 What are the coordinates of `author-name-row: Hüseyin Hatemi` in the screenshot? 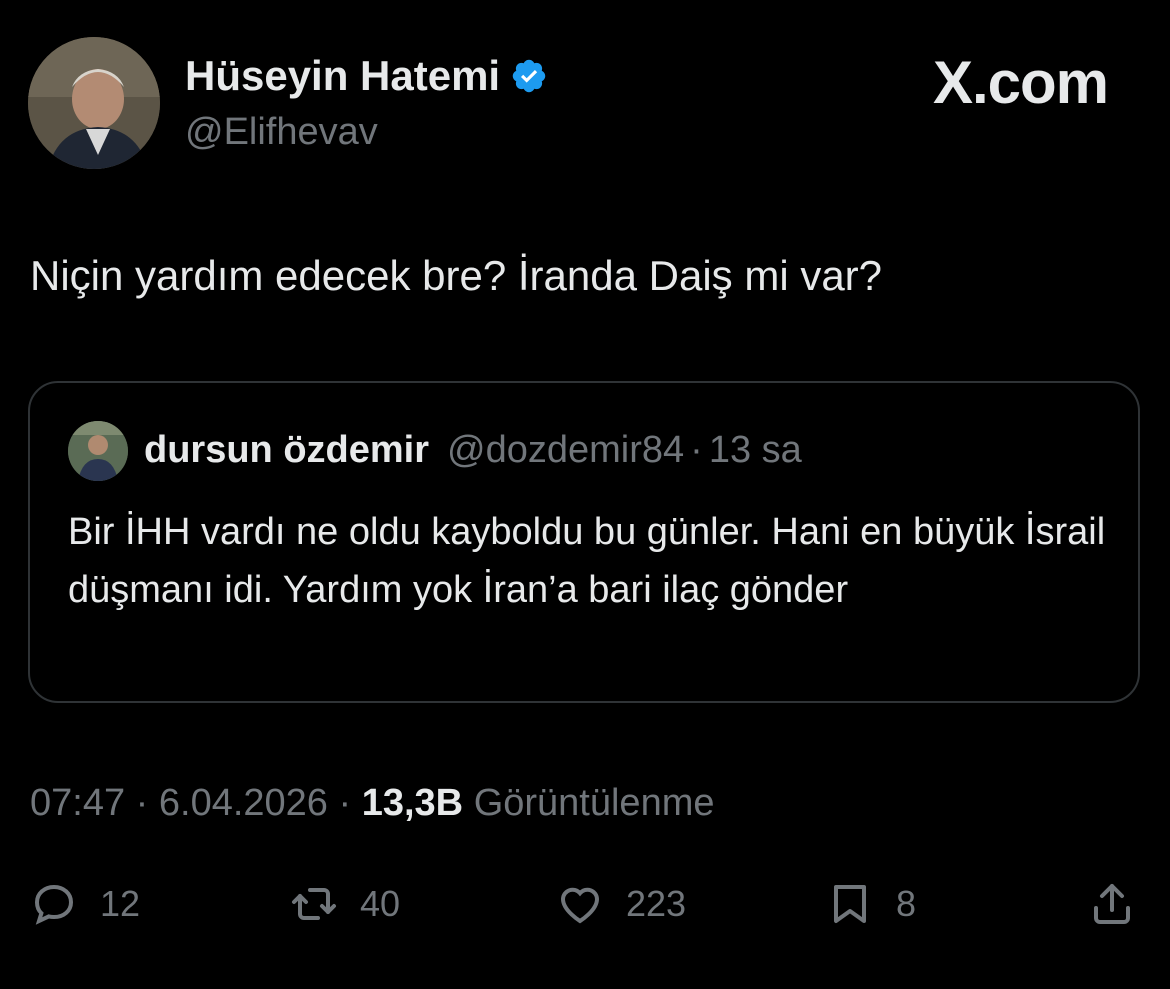 It's located at (366, 76).